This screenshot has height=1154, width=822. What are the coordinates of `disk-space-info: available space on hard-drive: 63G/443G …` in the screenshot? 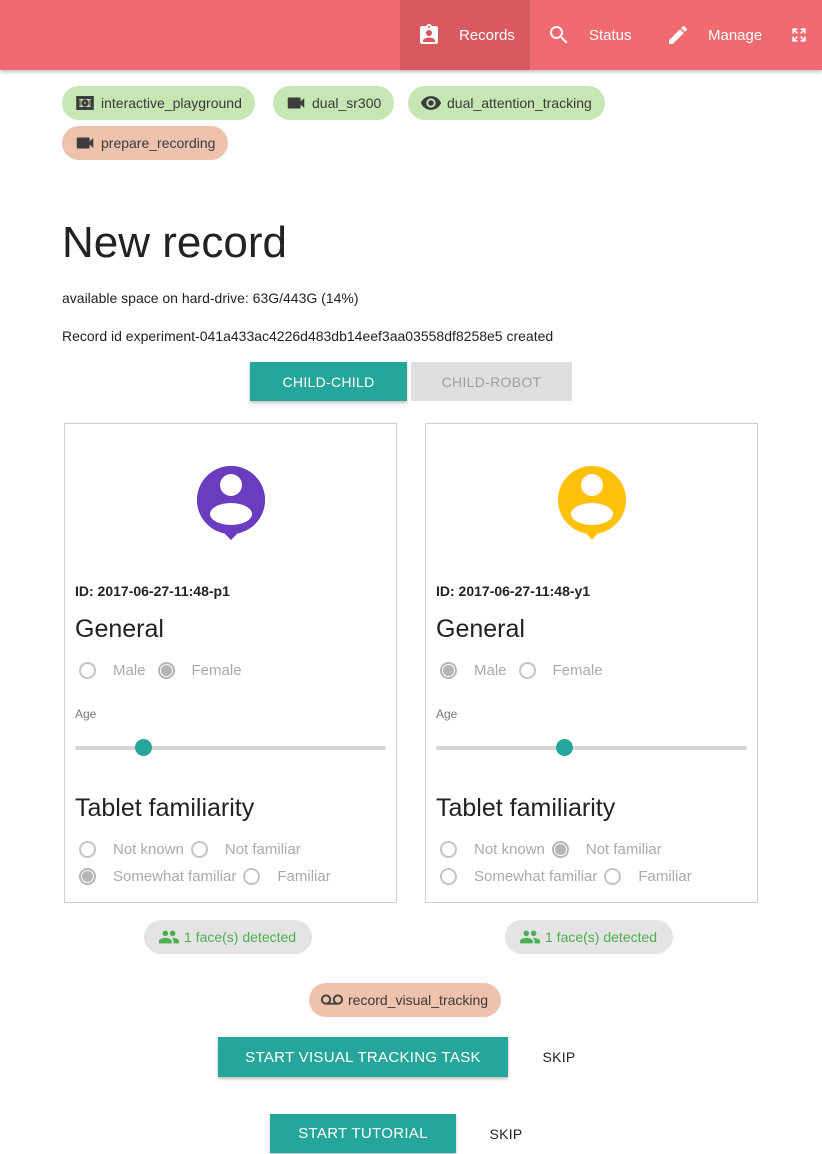 It's located at (210, 298).